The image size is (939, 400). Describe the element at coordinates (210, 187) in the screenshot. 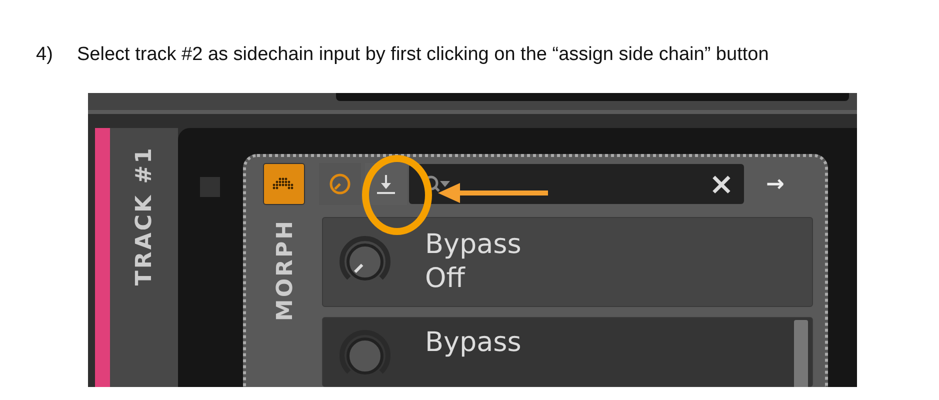

I see `chain-connector` at that location.